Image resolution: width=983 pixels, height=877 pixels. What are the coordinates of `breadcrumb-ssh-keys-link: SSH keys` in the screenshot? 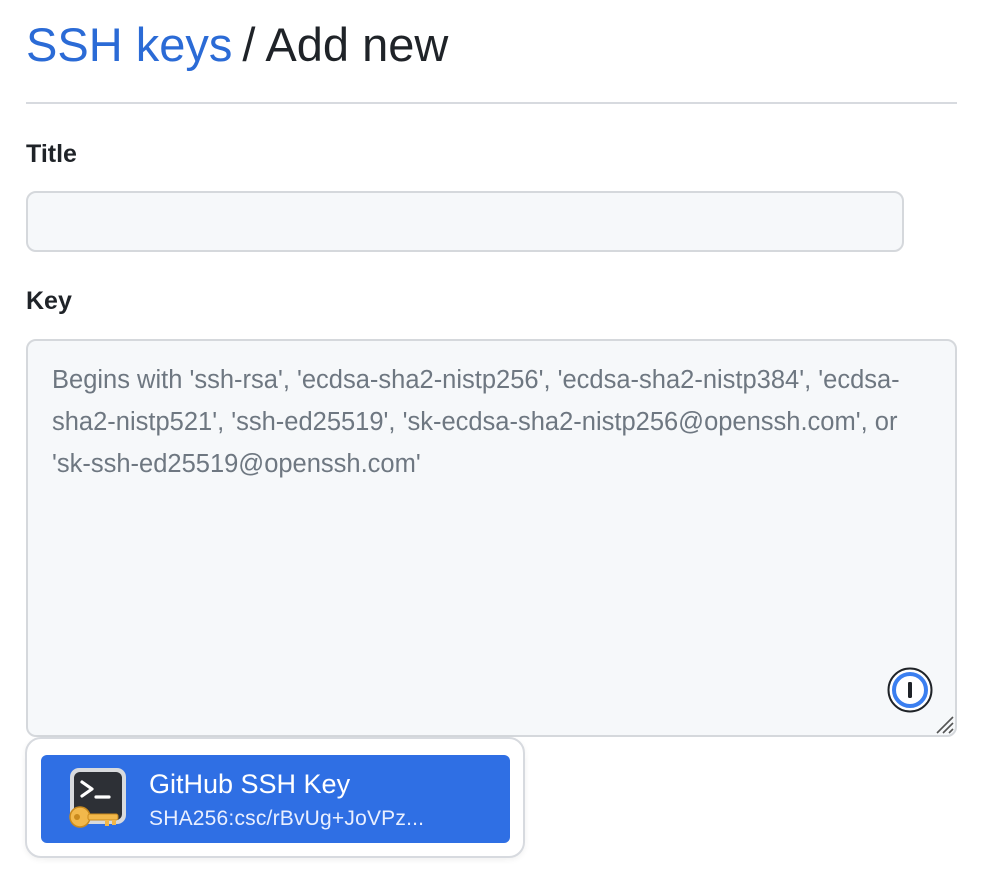 It's located at (129, 44).